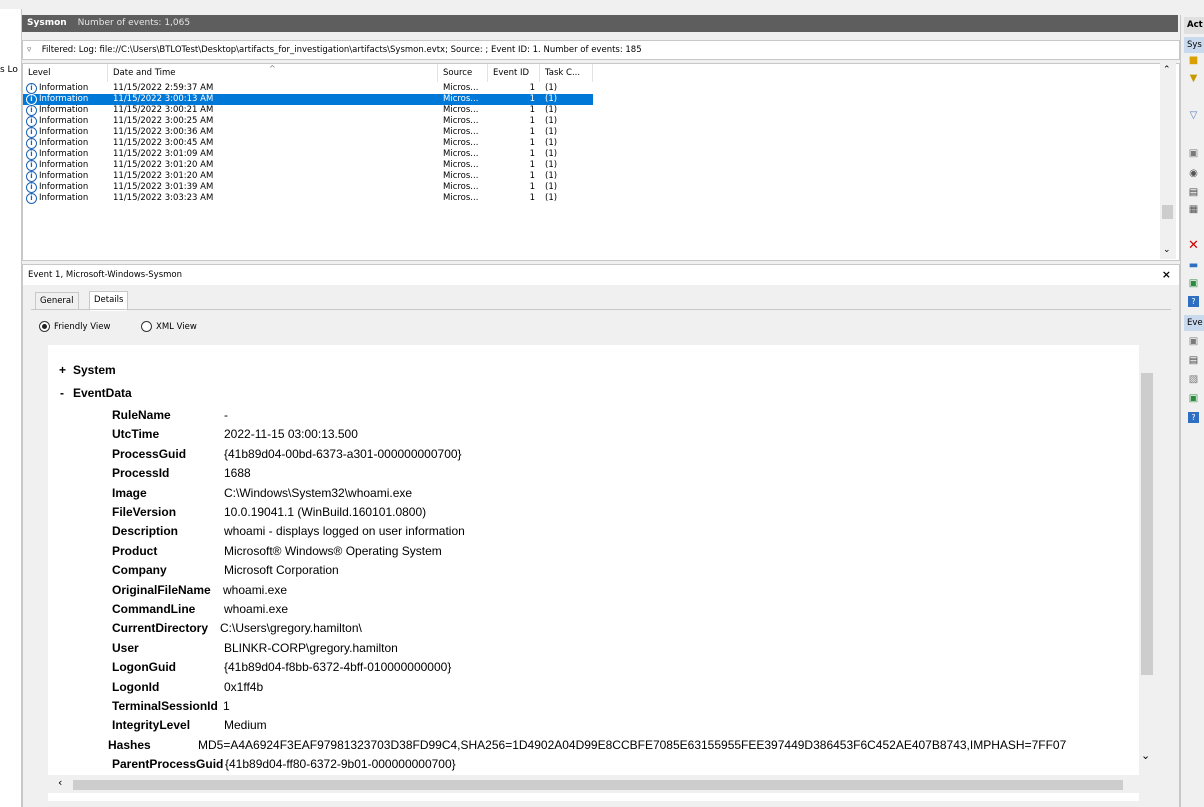 This screenshot has height=807, width=1204. I want to click on date-cell: 11/15/2022 3:00:45 AM, so click(163, 143).